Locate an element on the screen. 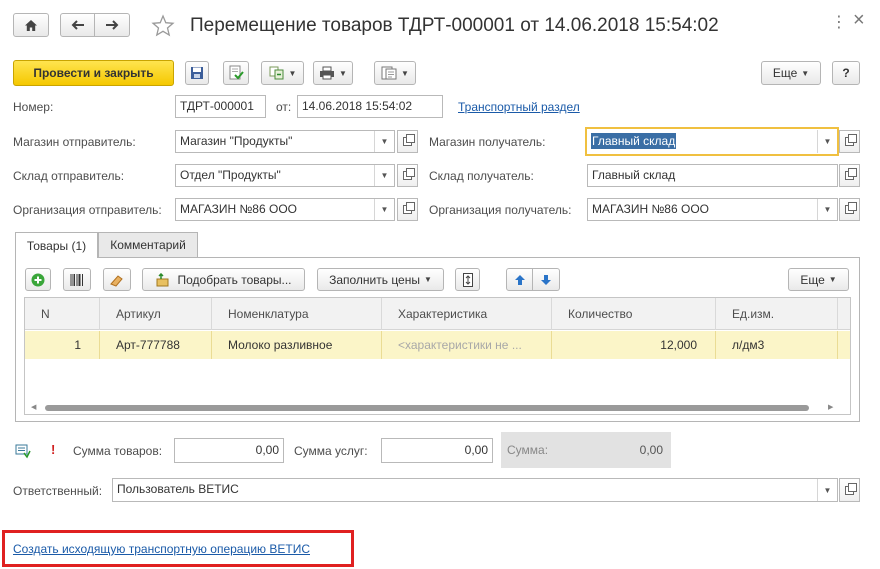 The width and height of the screenshot is (880, 569). eraser-icon is located at coordinates (116, 280).